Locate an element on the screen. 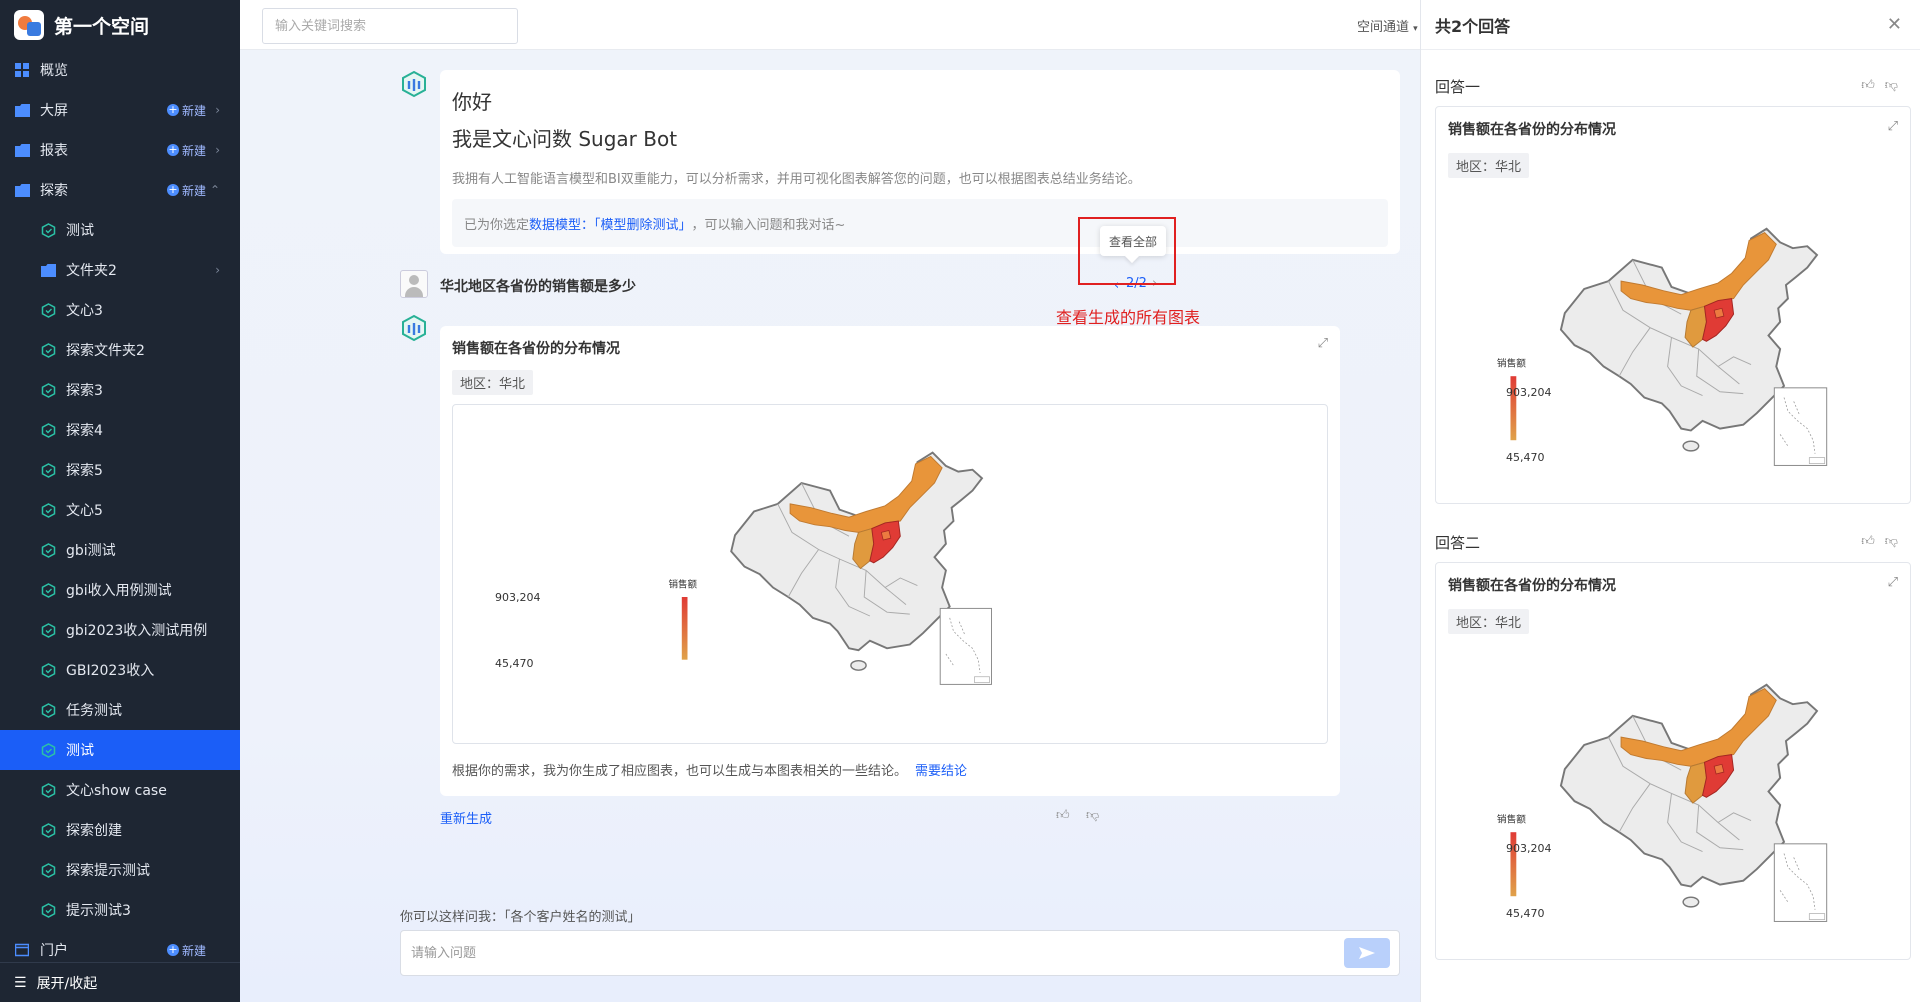 Image resolution: width=1920 pixels, height=1002 pixels. sidebar-item: 探索3 is located at coordinates (120, 390).